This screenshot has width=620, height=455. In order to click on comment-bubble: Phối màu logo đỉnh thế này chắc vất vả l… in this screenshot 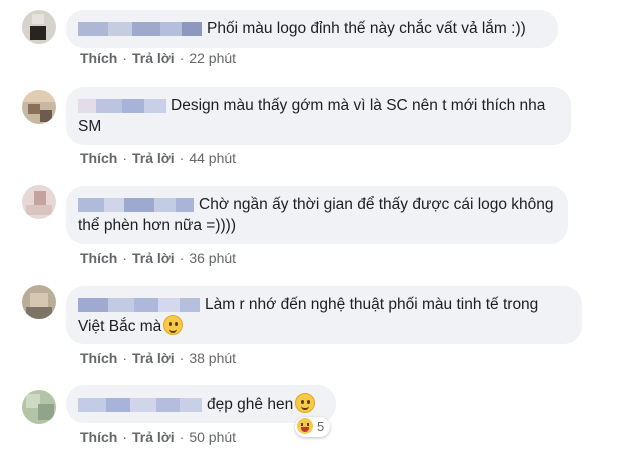, I will do `click(312, 29)`.